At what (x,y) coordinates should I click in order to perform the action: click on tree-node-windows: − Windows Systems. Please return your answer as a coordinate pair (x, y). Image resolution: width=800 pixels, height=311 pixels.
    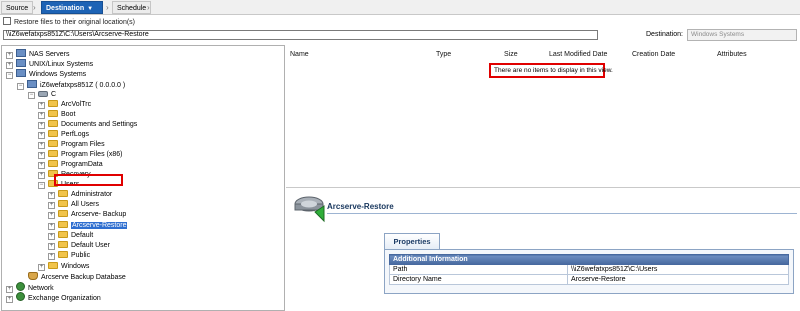
    Looking at the image, I should click on (46, 74).